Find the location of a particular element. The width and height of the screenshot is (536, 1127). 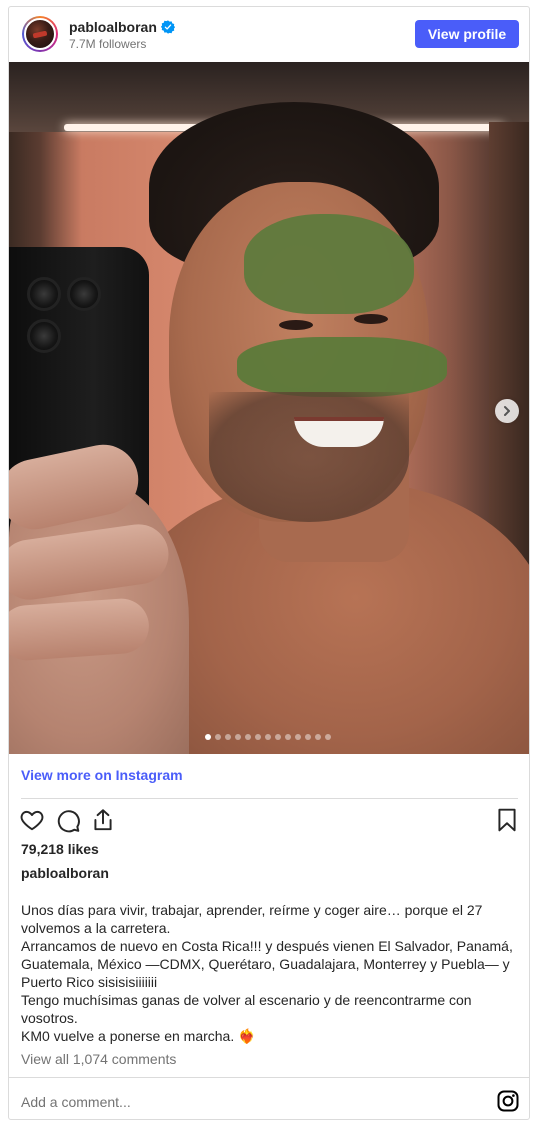

carousel-indicator is located at coordinates (268, 737).